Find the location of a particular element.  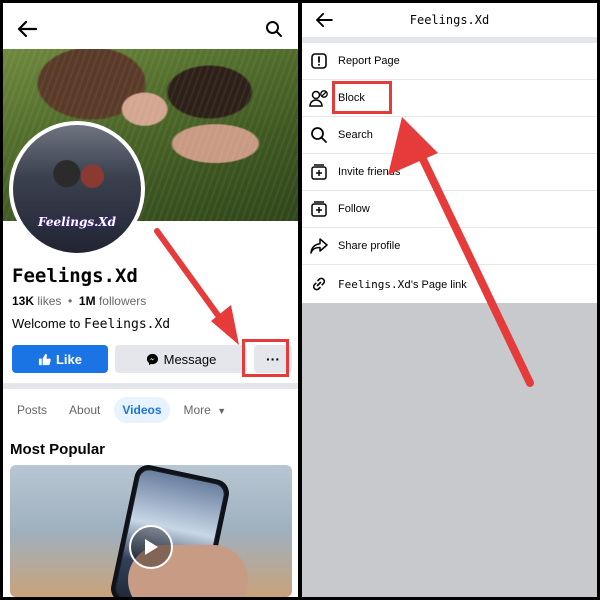

messenger-icon is located at coordinates (152, 359).